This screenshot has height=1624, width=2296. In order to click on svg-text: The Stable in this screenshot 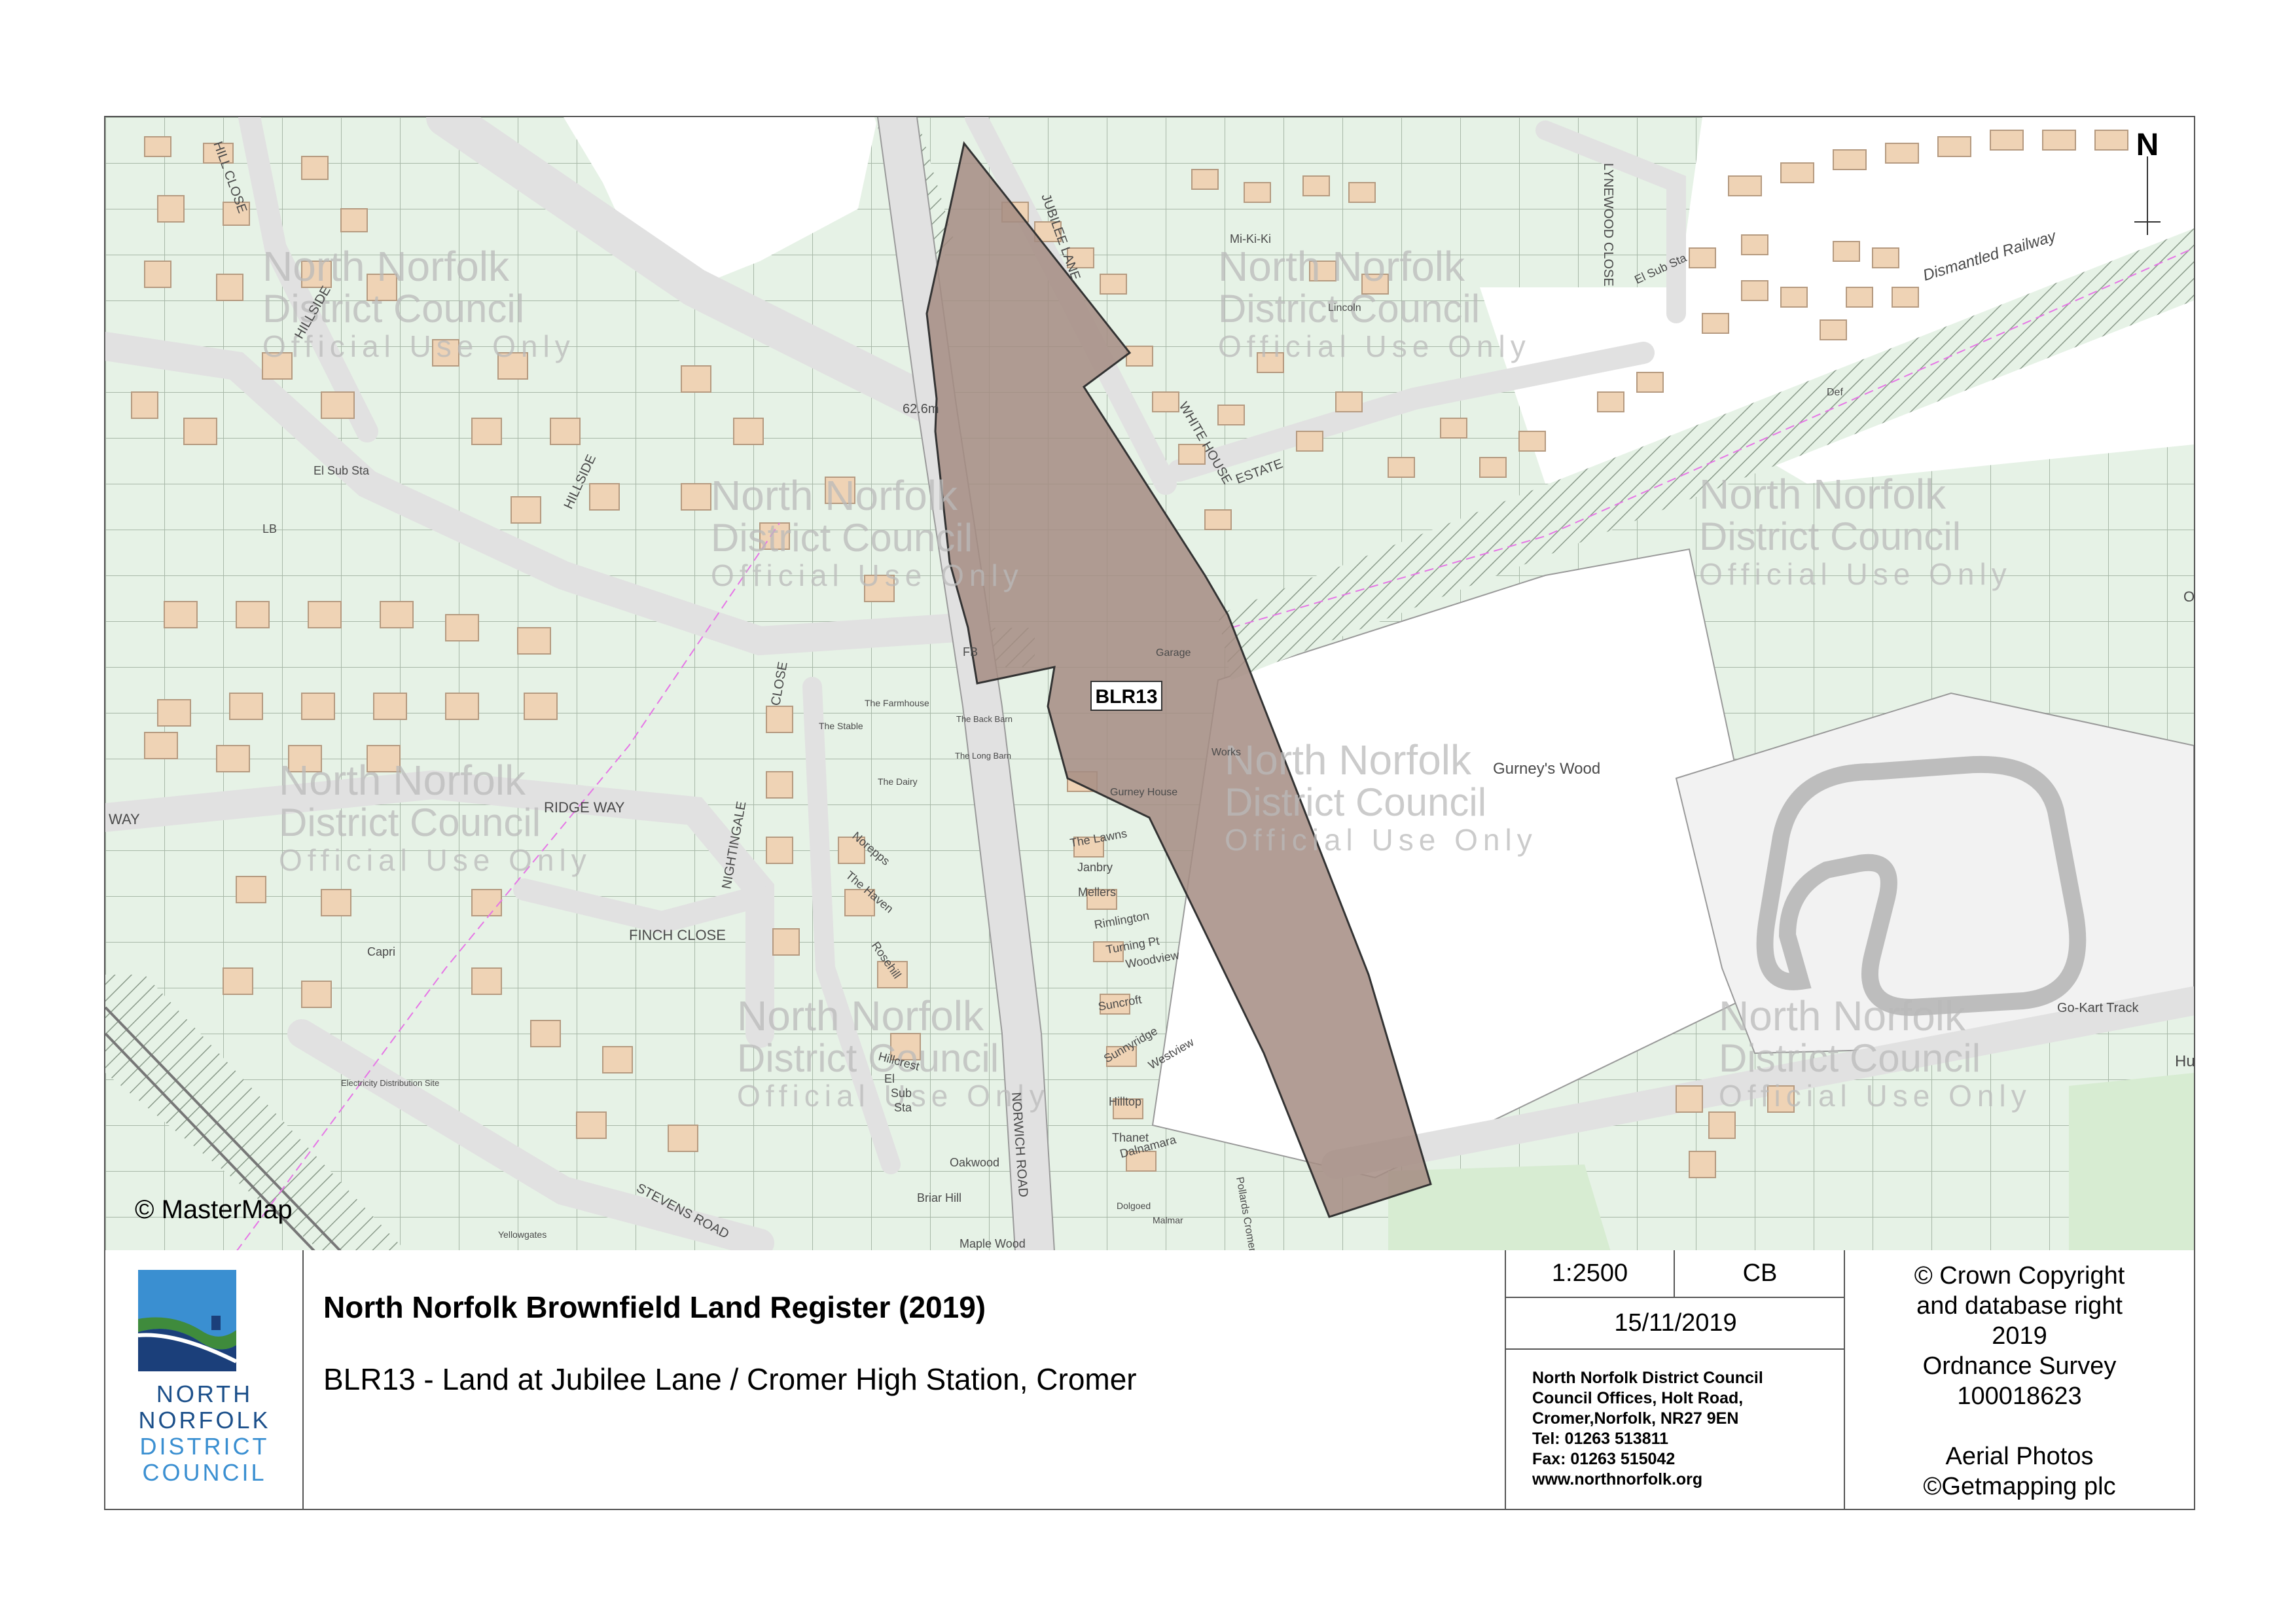, I will do `click(841, 726)`.